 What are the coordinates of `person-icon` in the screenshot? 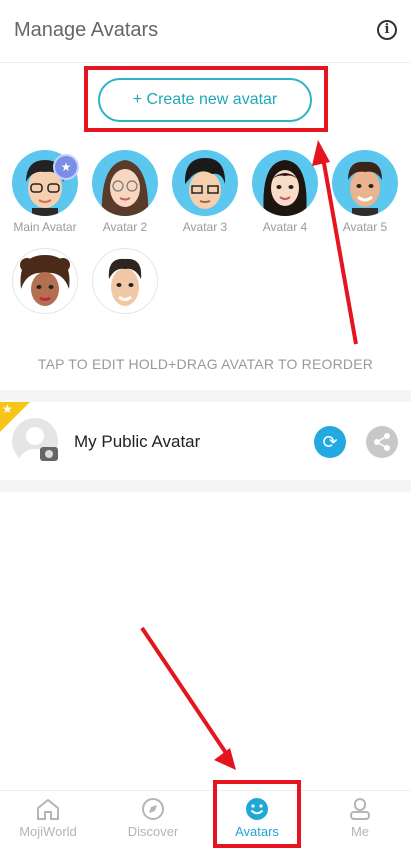 It's located at (360, 809).